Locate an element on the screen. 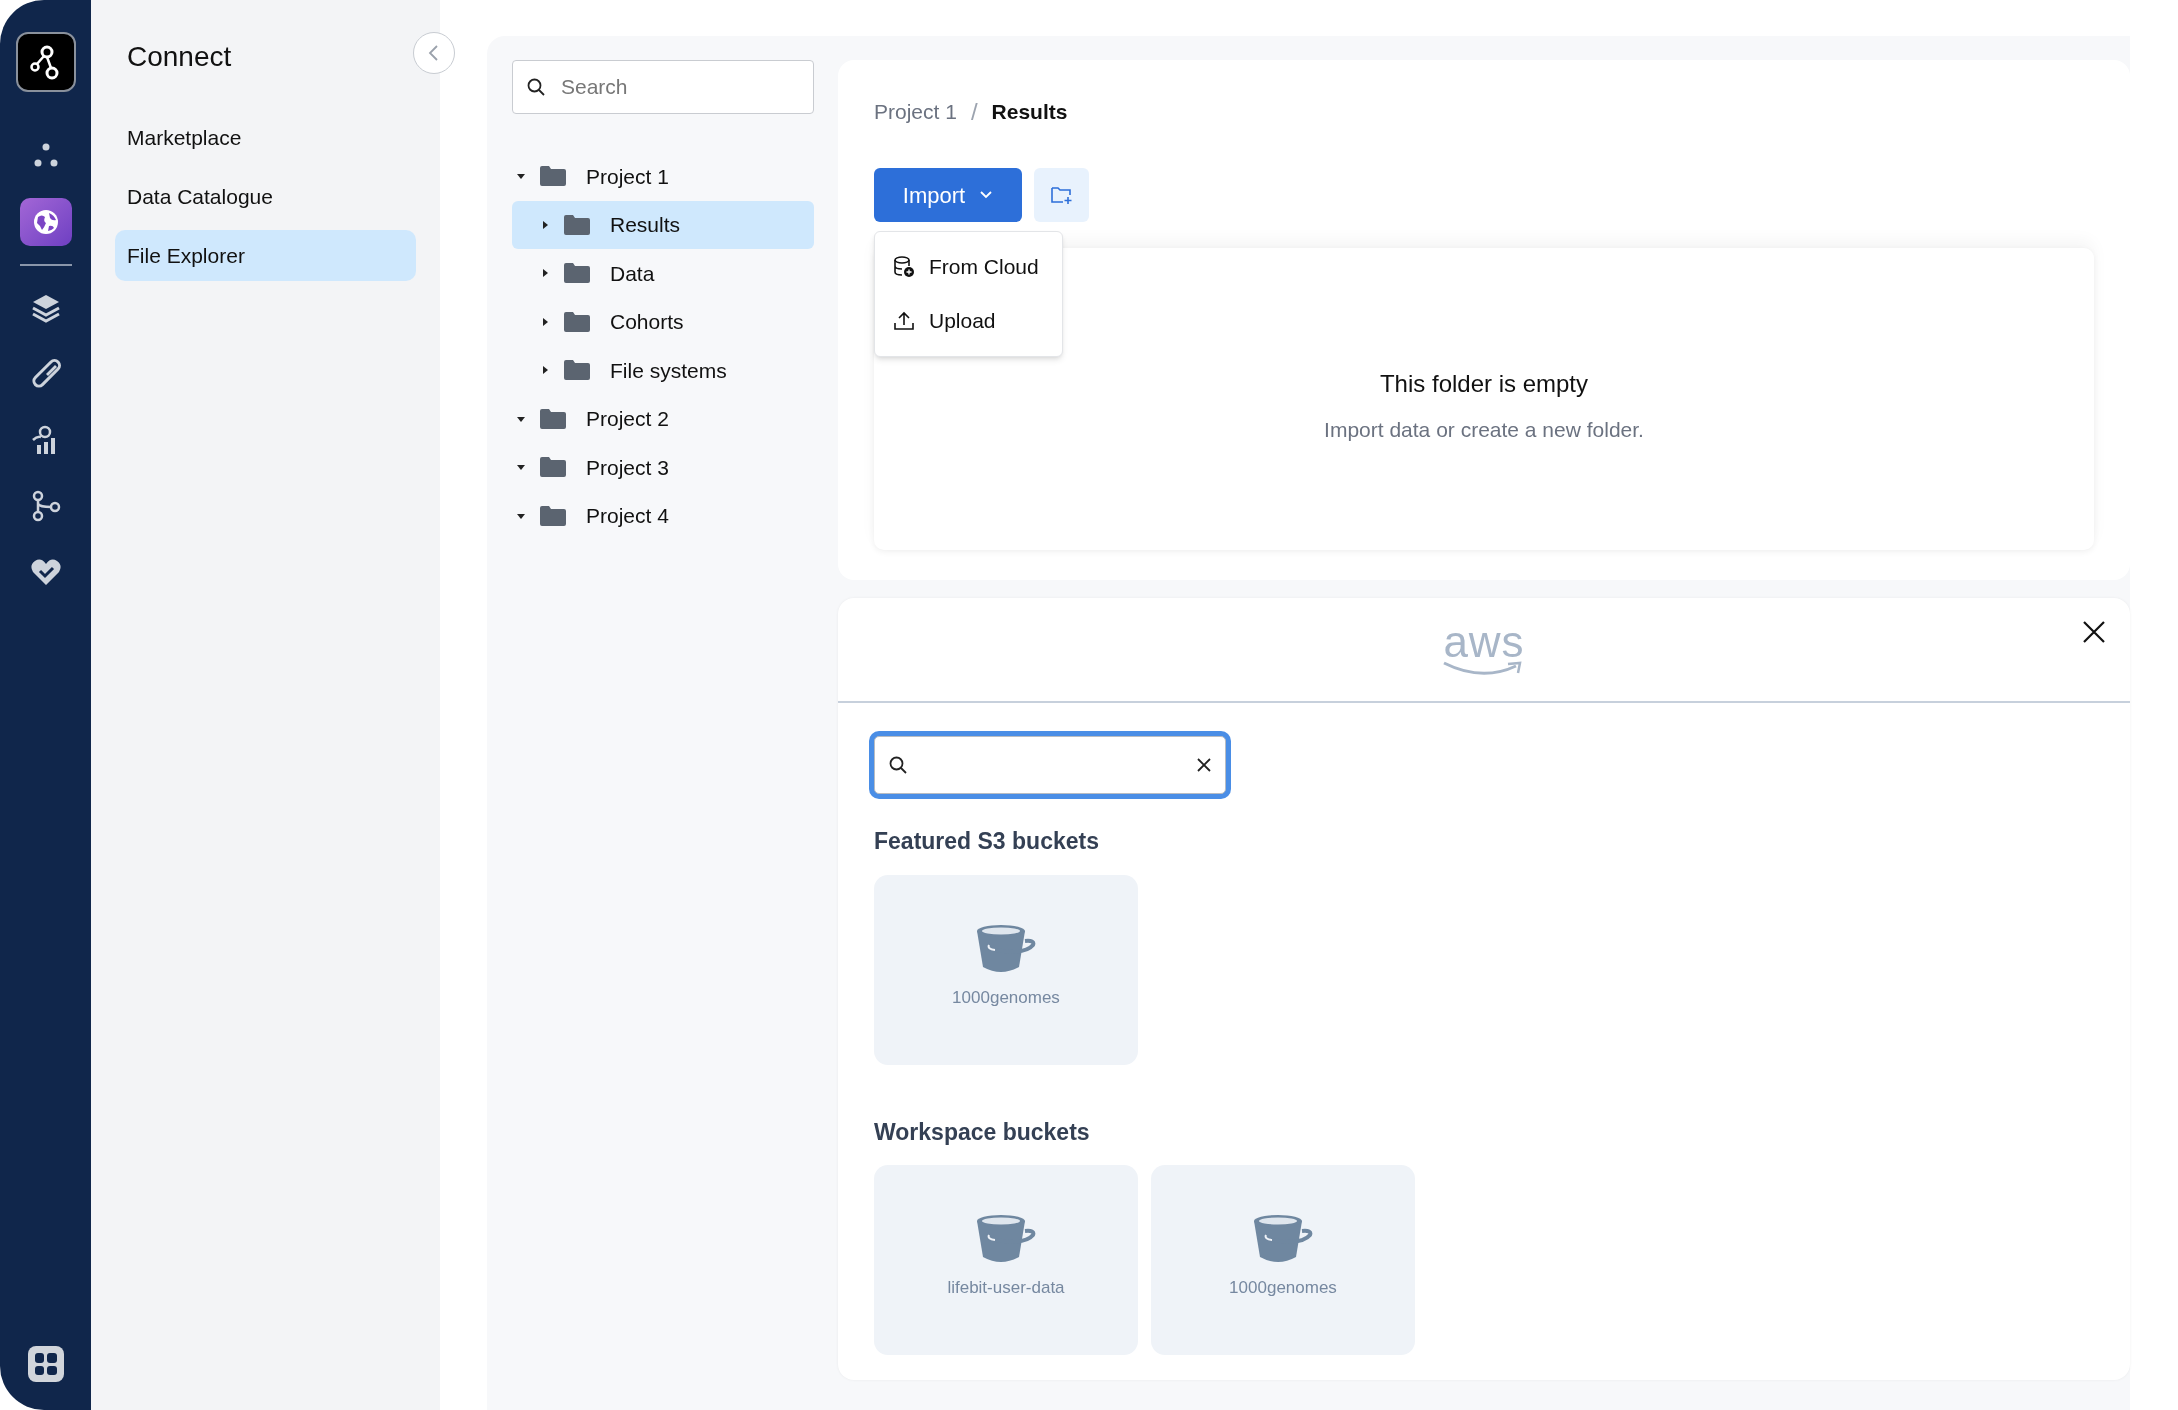 The image size is (2178, 1410). section-heading: Workspace buckets is located at coordinates (982, 1132).